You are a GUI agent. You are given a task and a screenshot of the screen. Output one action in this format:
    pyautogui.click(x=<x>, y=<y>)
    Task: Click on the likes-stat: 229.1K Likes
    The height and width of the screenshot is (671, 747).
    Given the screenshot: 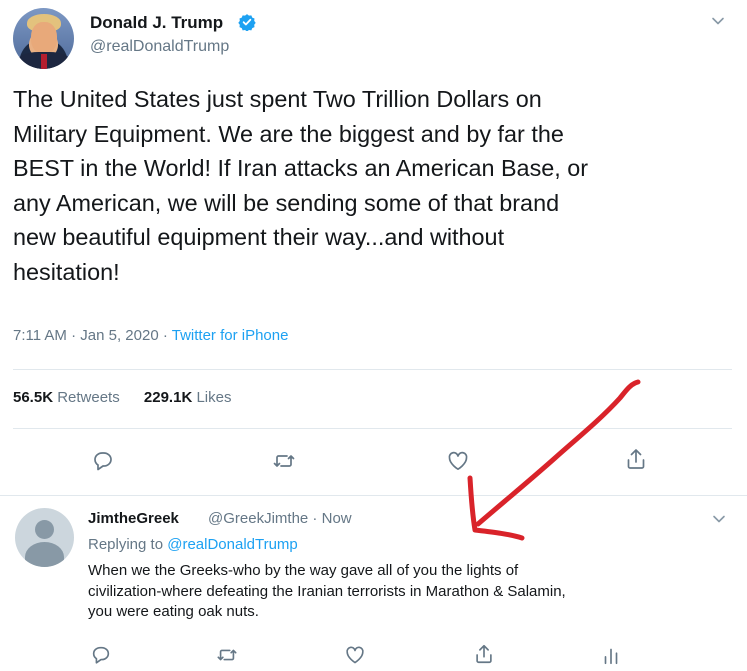 What is the action you would take?
    pyautogui.click(x=188, y=397)
    